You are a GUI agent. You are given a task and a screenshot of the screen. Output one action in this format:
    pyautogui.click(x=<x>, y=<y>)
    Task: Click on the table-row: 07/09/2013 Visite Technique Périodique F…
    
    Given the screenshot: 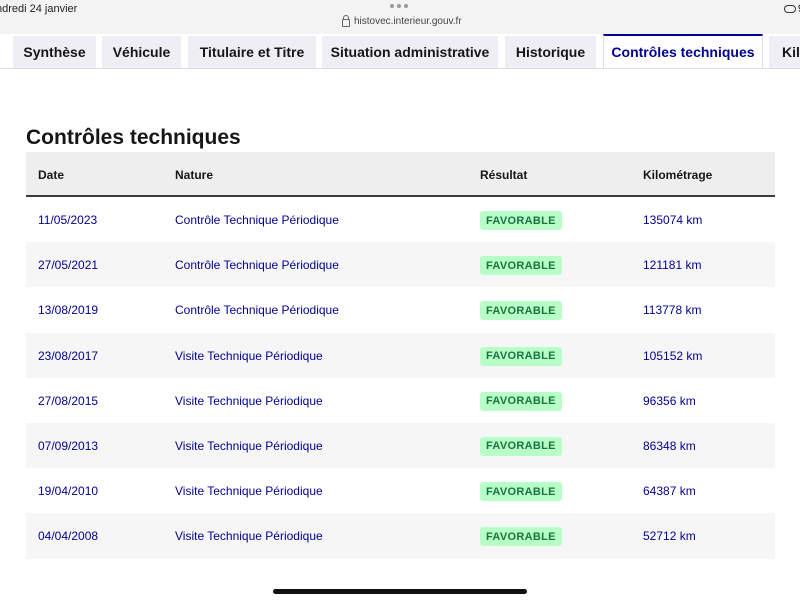 What is the action you would take?
    pyautogui.click(x=400, y=445)
    